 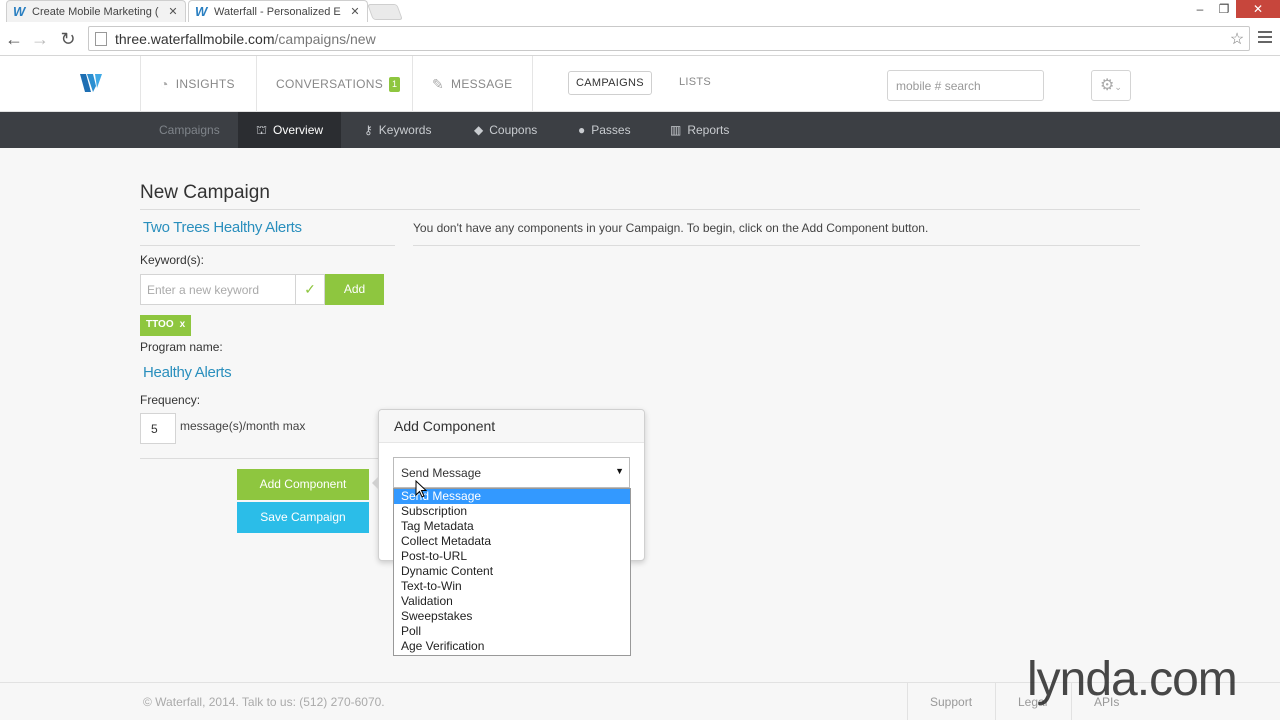 I want to click on tab-title: Create Mobile Marketing (, so click(x=95, y=11).